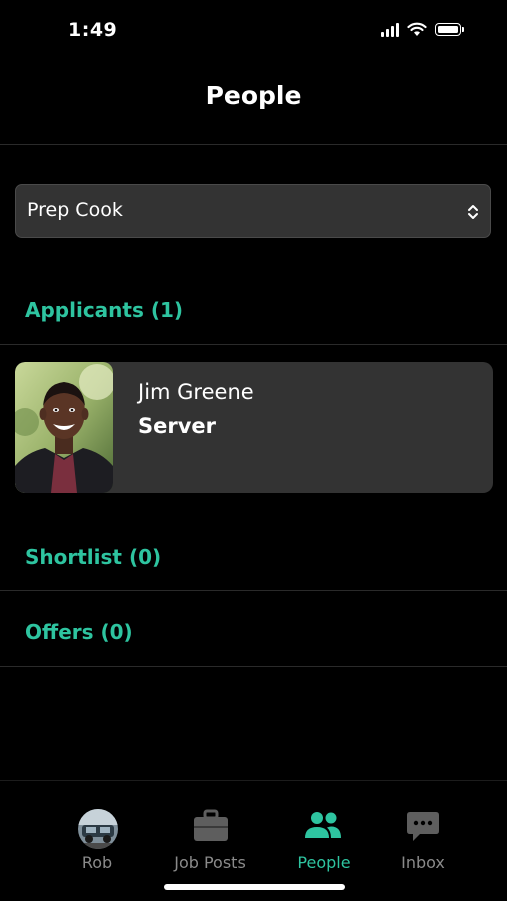 The height and width of the screenshot is (901, 507). What do you see at coordinates (211, 825) in the screenshot?
I see `briefcase-icon` at bounding box center [211, 825].